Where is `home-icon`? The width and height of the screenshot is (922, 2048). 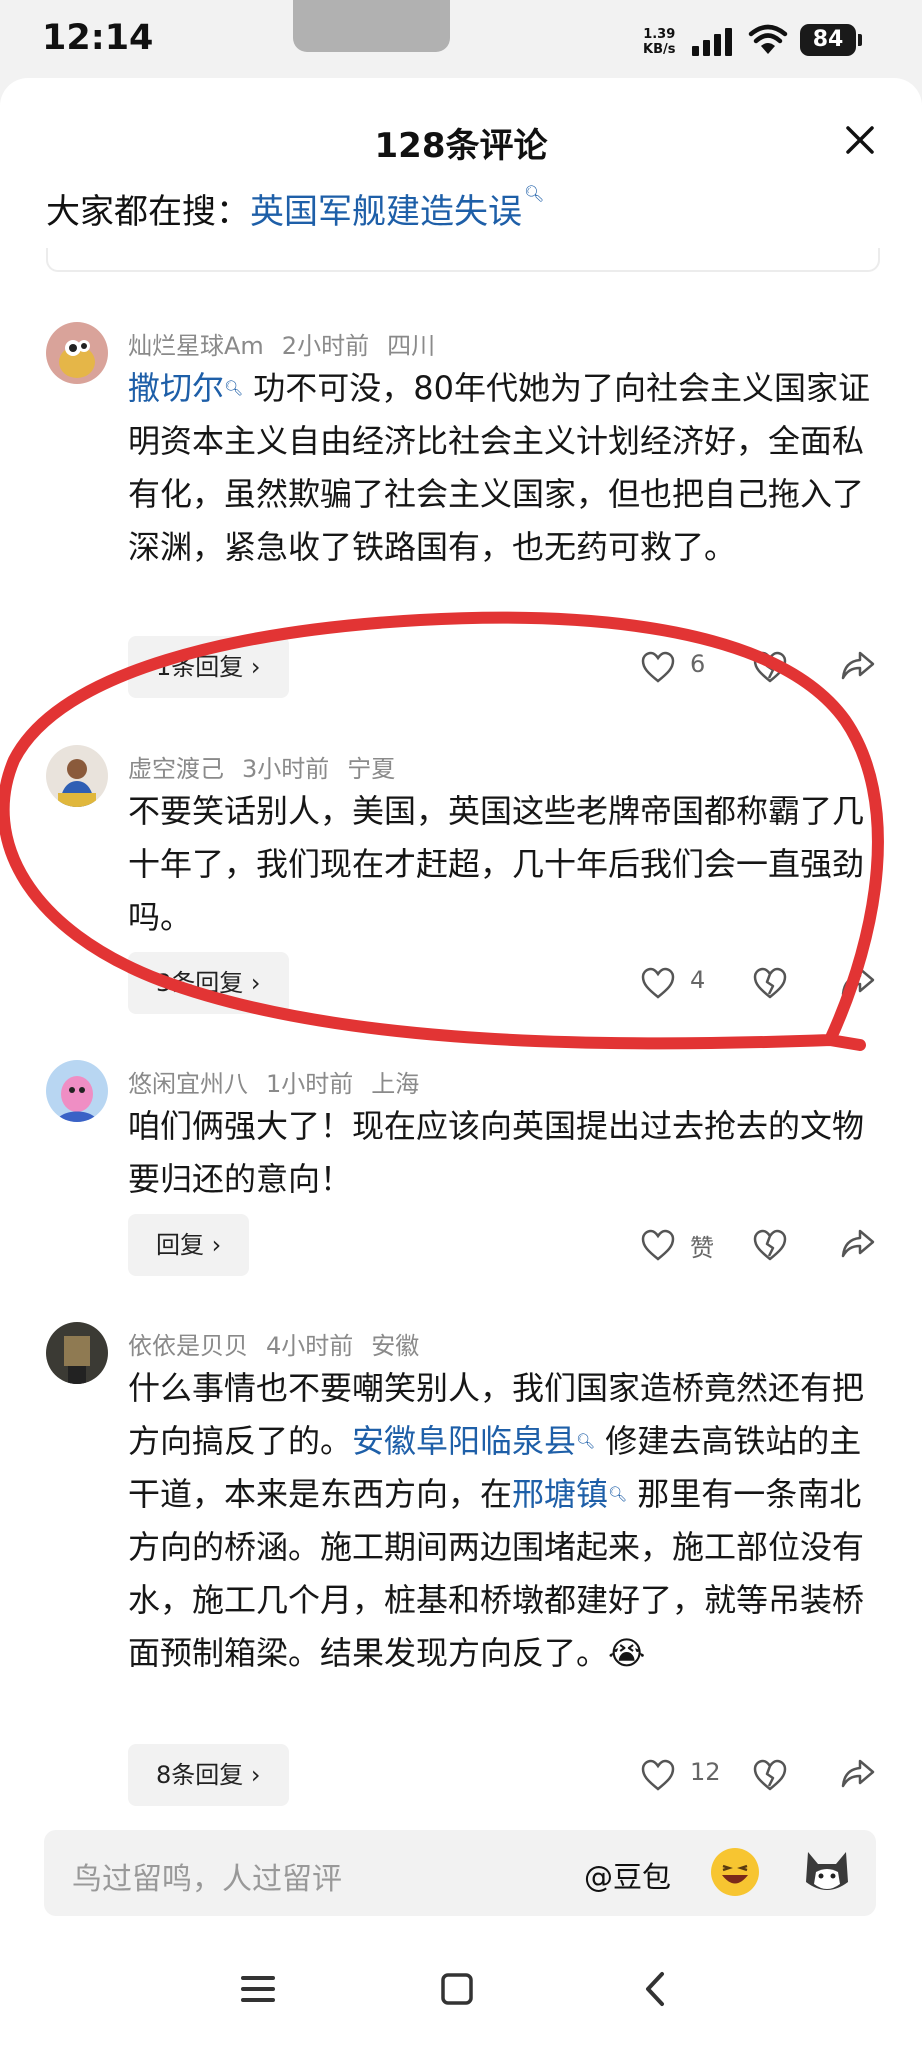
home-icon is located at coordinates (457, 1989).